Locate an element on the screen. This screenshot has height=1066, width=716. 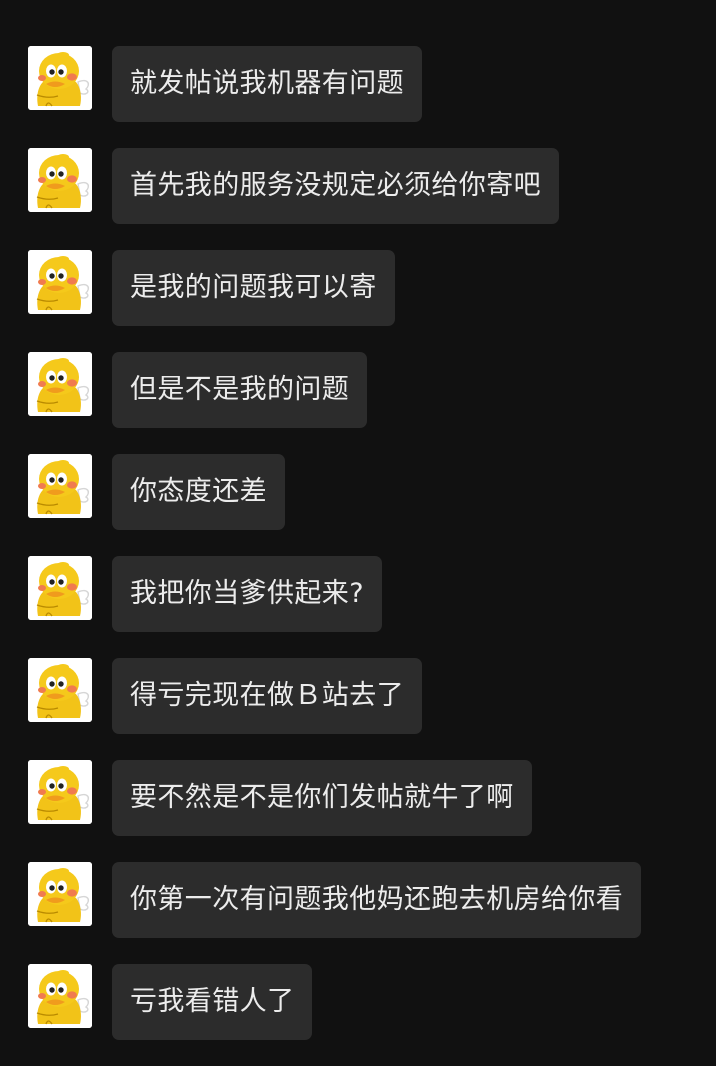
message-row: 就发帖说我机器有问题 is located at coordinates (372, 84).